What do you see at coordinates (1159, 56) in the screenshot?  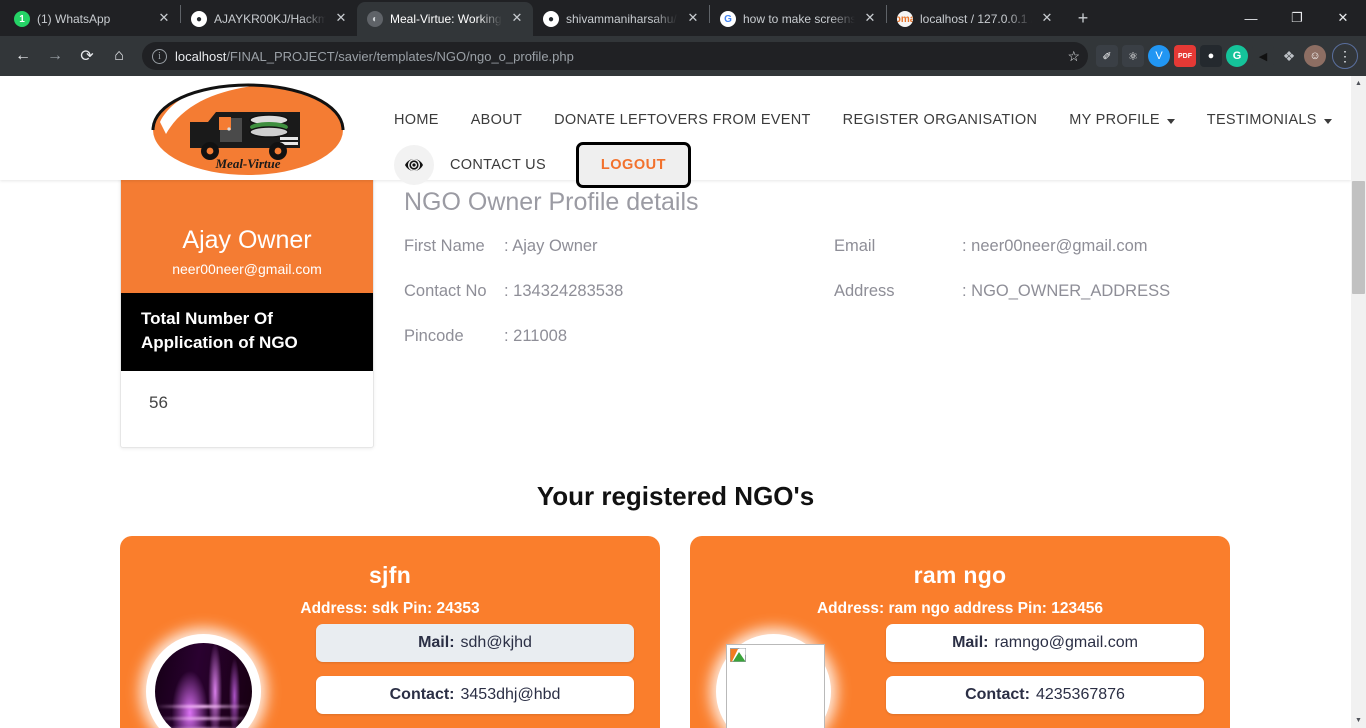 I see `vimium-extension-icon: V` at bounding box center [1159, 56].